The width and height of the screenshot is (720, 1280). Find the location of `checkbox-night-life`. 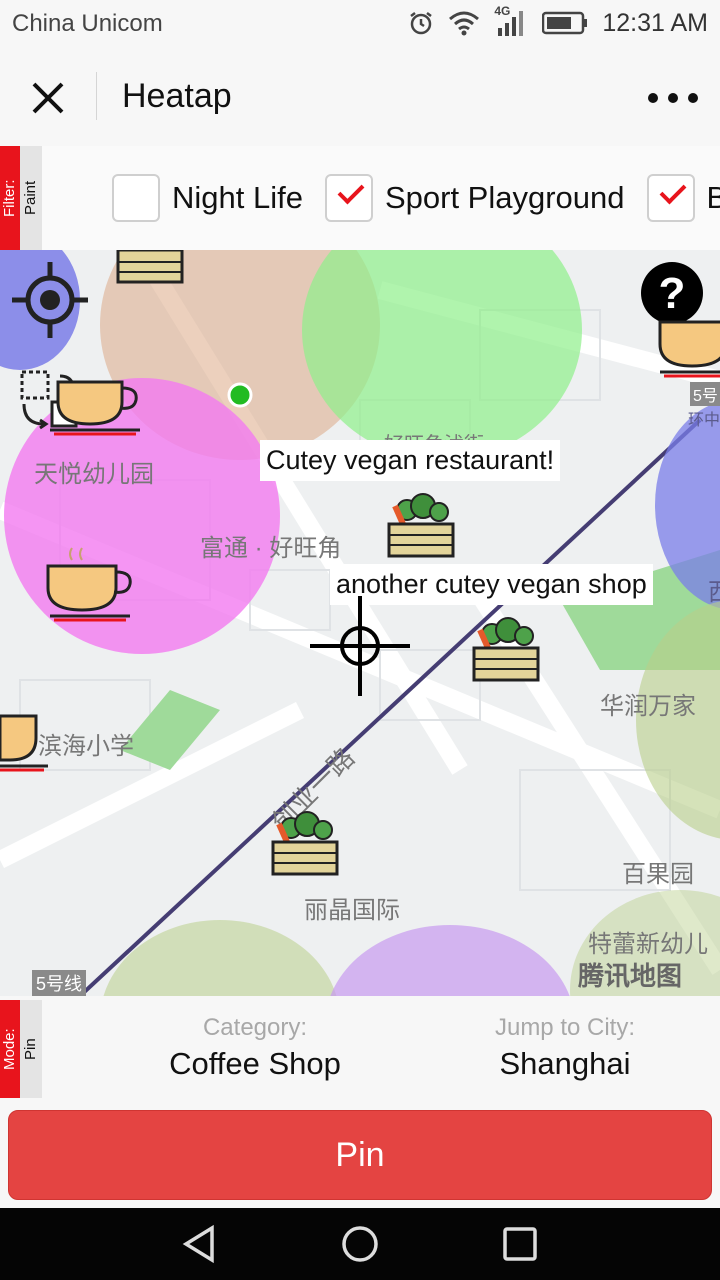

checkbox-night-life is located at coordinates (136, 198).